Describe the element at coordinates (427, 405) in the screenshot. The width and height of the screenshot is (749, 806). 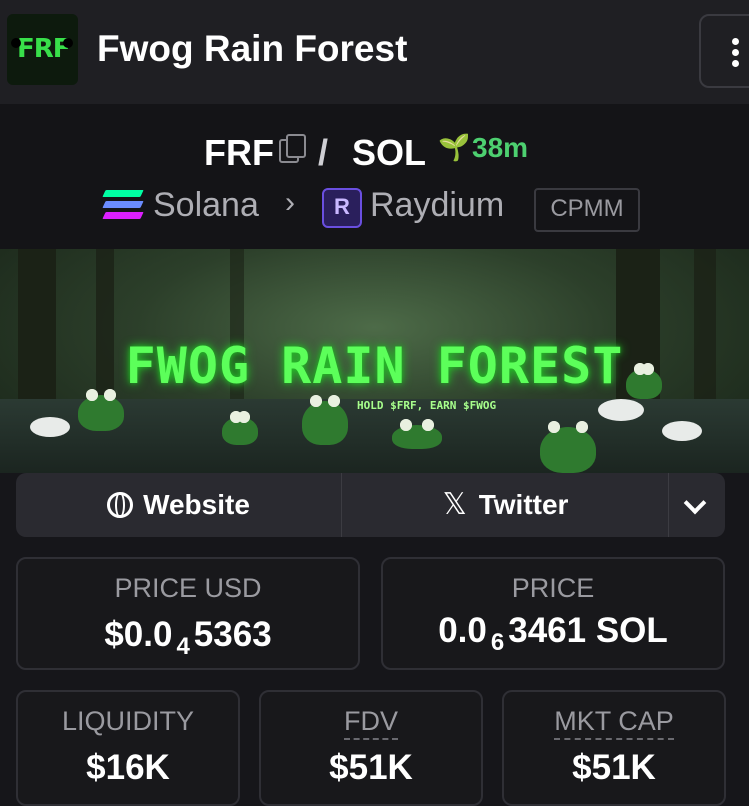
I see `banner-subtitle: HOLD $FRF, EARN $FWOG` at that location.